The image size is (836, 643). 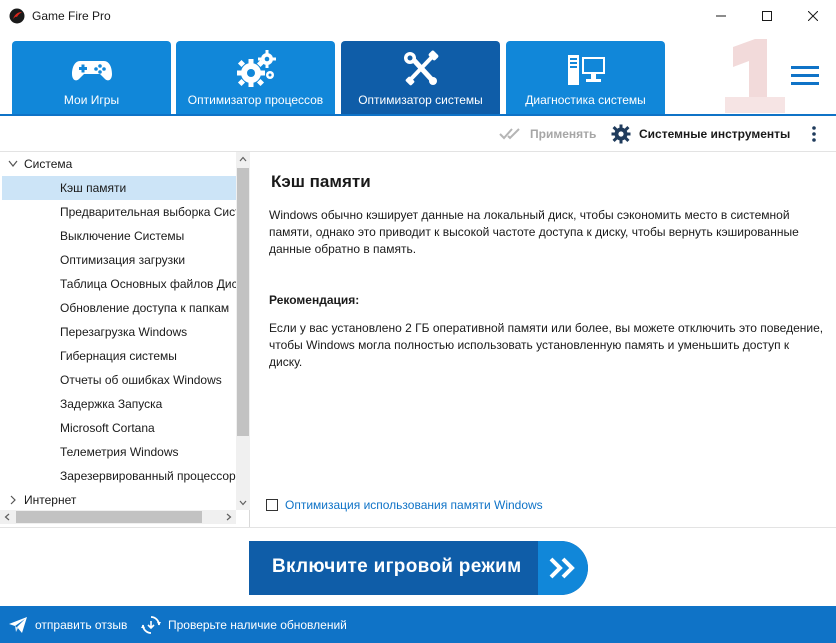 I want to click on tree-item: Кэш памяти, so click(x=119, y=188).